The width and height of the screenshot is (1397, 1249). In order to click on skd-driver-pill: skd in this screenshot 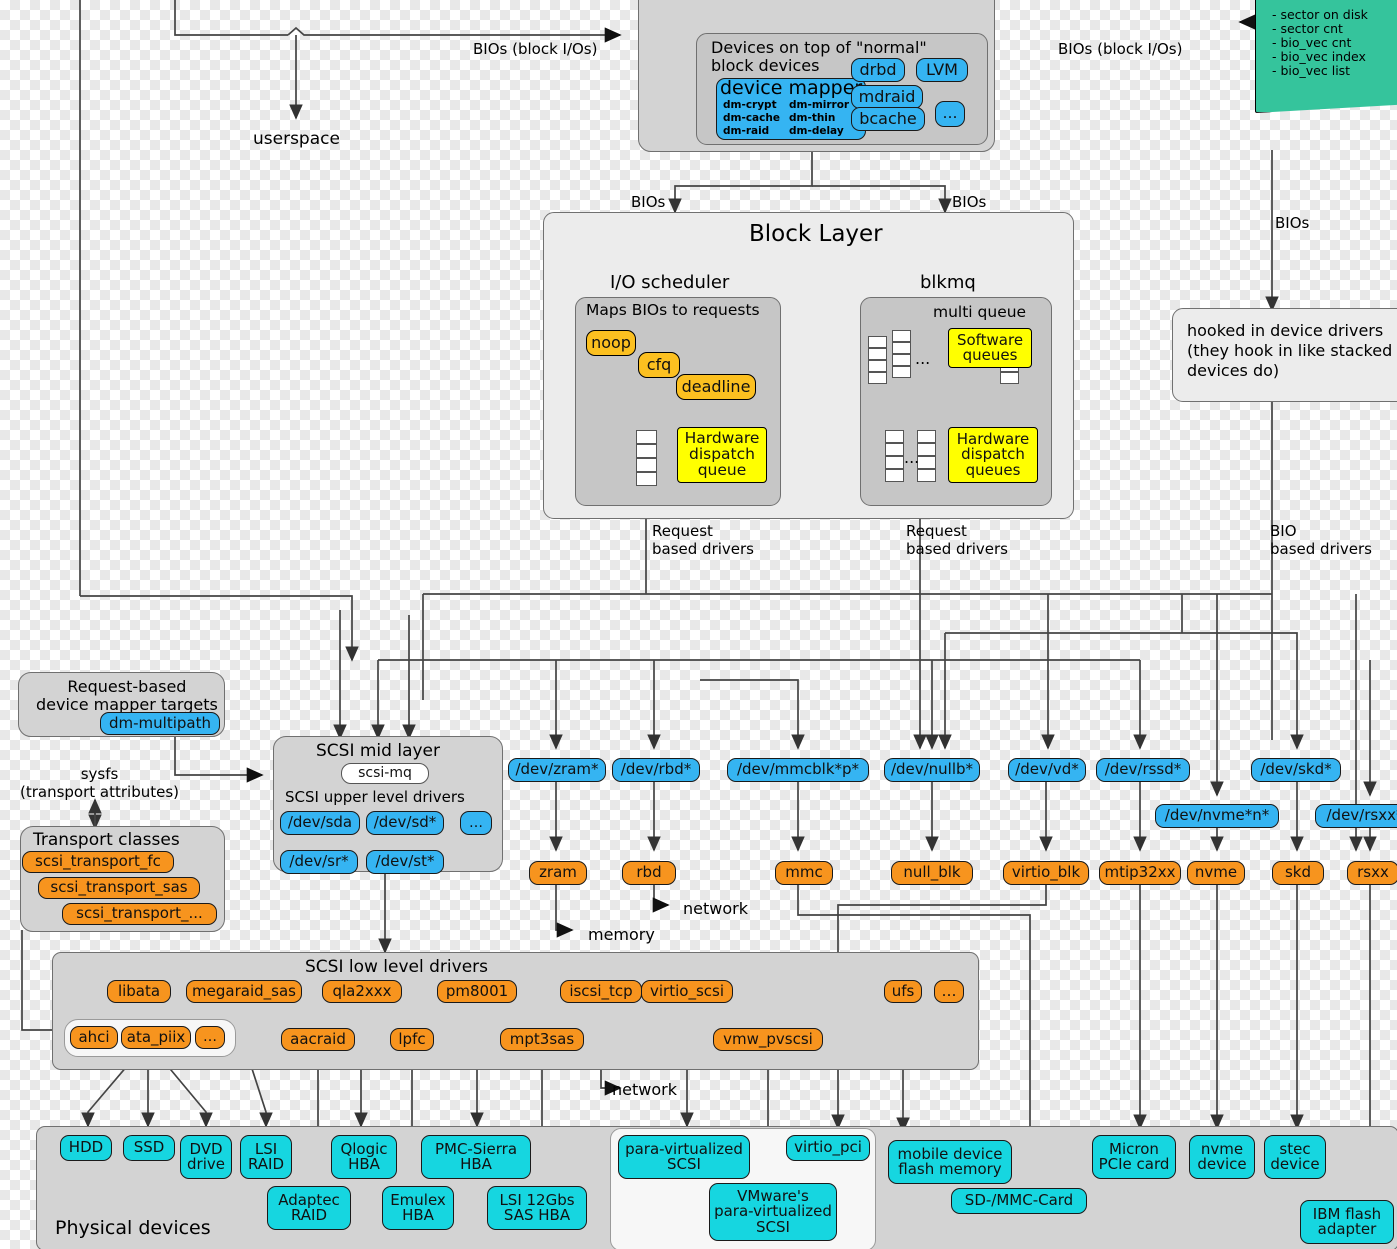, I will do `click(1298, 873)`.